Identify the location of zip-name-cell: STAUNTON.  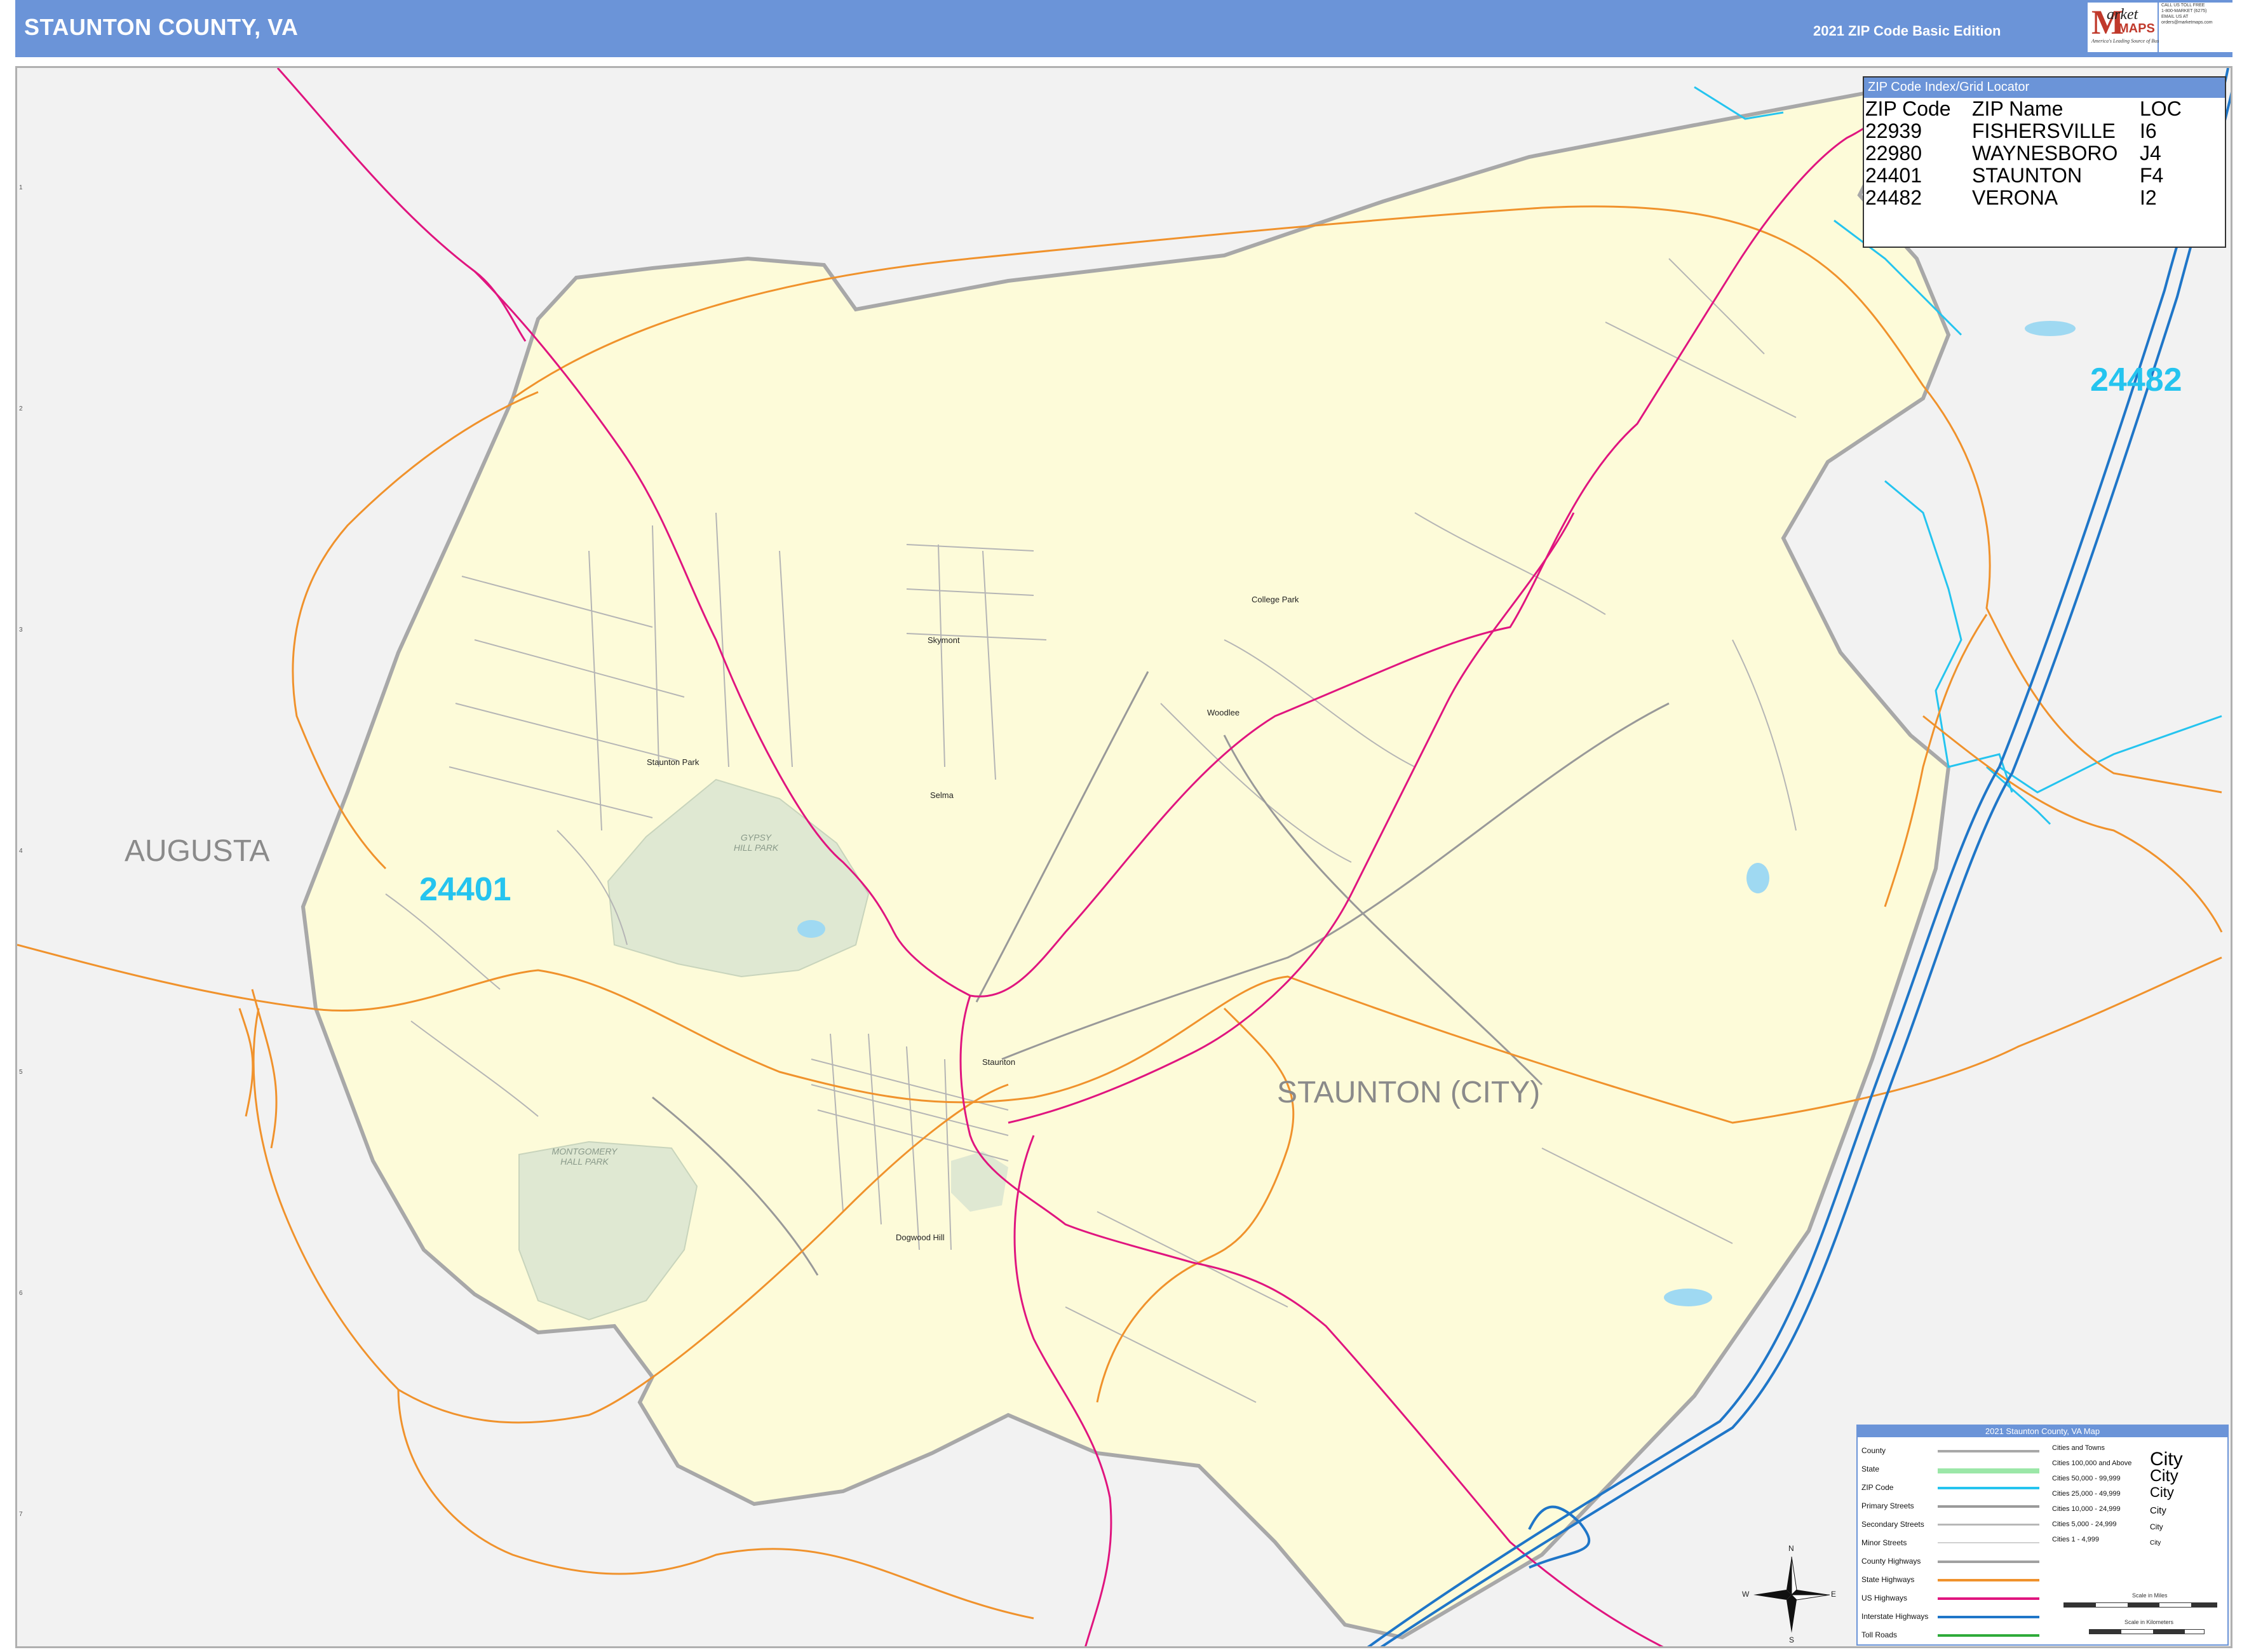
(2027, 175).